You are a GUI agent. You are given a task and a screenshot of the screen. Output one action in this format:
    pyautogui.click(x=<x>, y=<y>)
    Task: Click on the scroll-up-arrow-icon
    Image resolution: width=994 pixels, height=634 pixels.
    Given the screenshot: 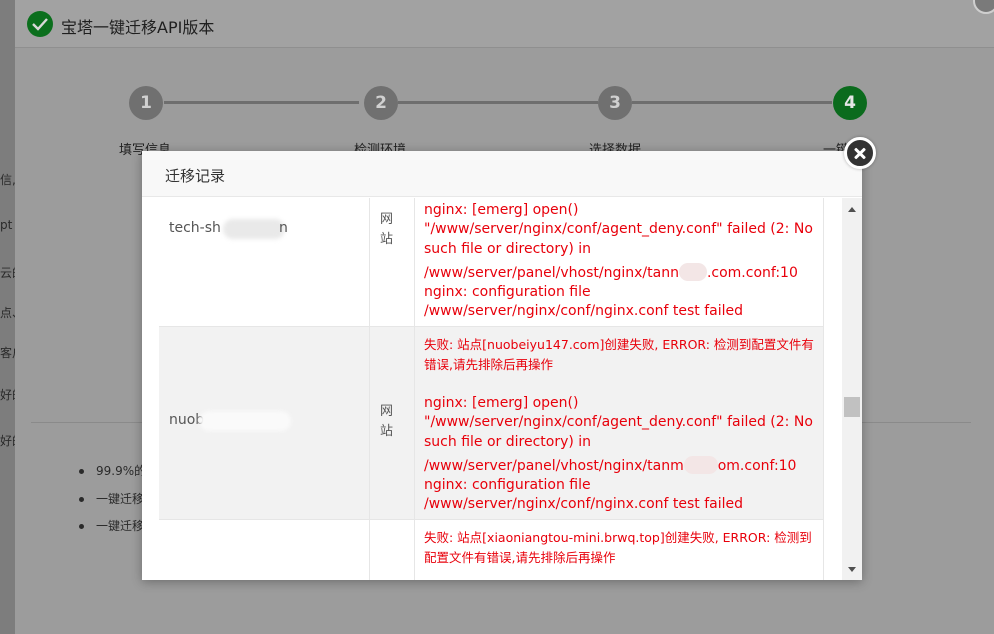 What is the action you would take?
    pyautogui.click(x=852, y=209)
    